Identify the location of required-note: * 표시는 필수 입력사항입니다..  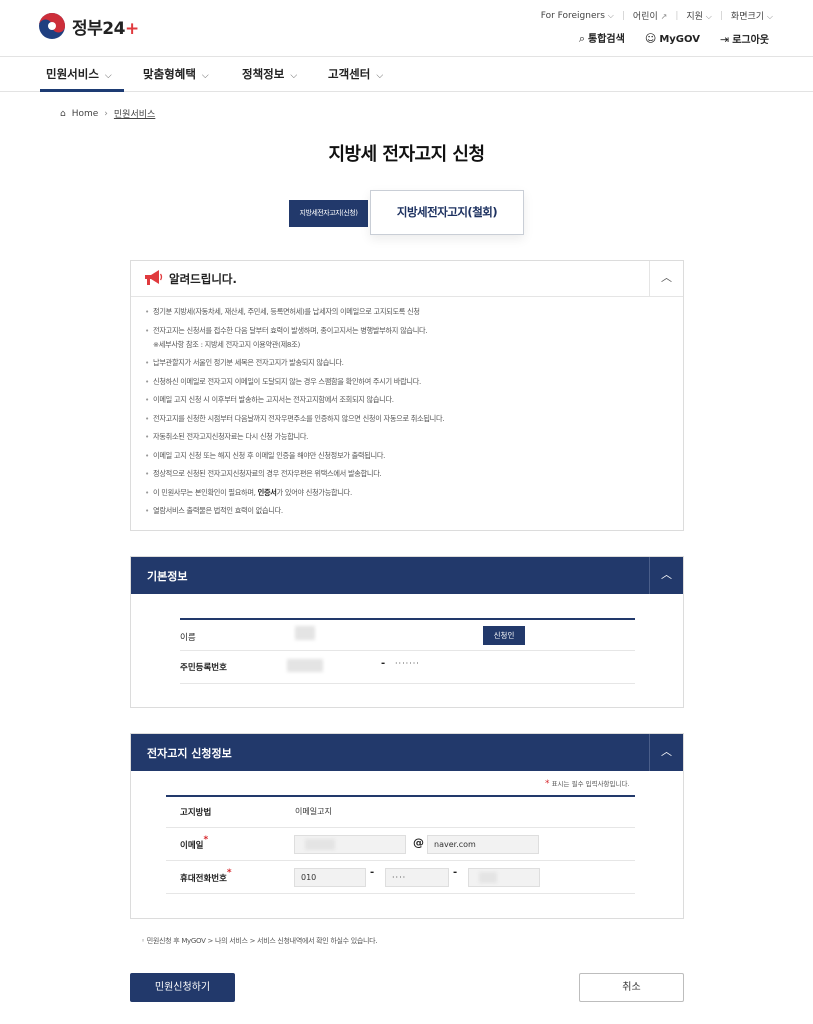
(587, 784).